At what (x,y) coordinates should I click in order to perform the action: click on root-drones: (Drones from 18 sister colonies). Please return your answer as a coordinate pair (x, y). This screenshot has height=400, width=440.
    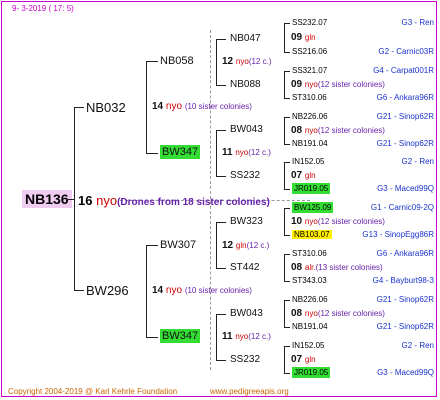
    Looking at the image, I should click on (193, 202).